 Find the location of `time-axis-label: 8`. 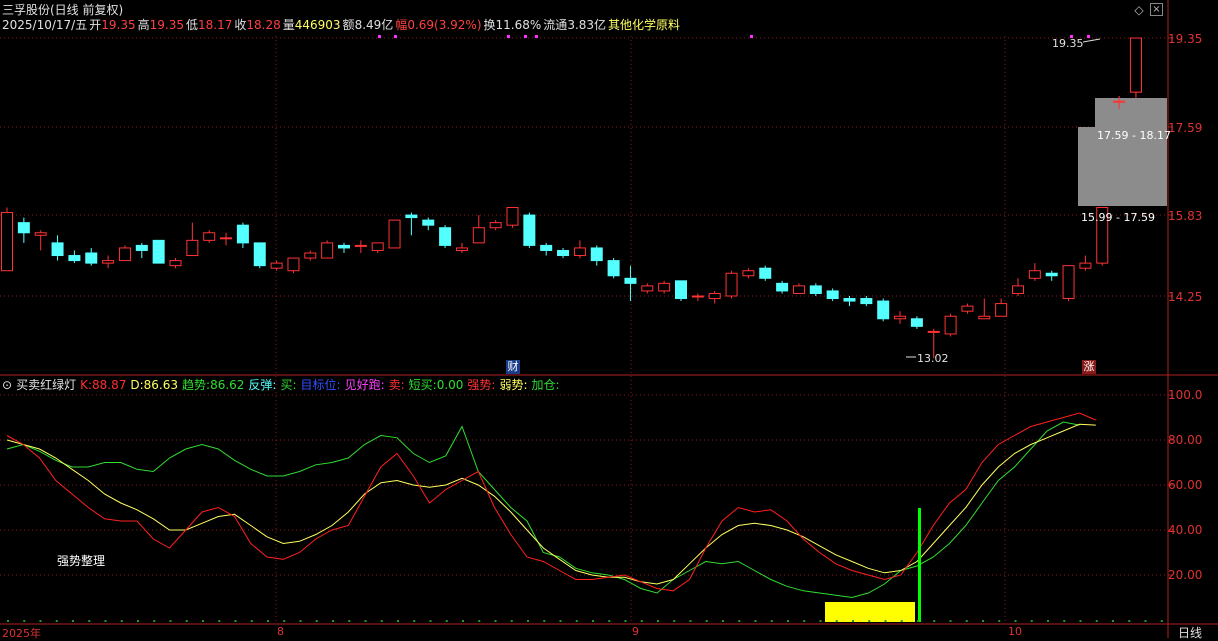

time-axis-label: 8 is located at coordinates (280, 631).